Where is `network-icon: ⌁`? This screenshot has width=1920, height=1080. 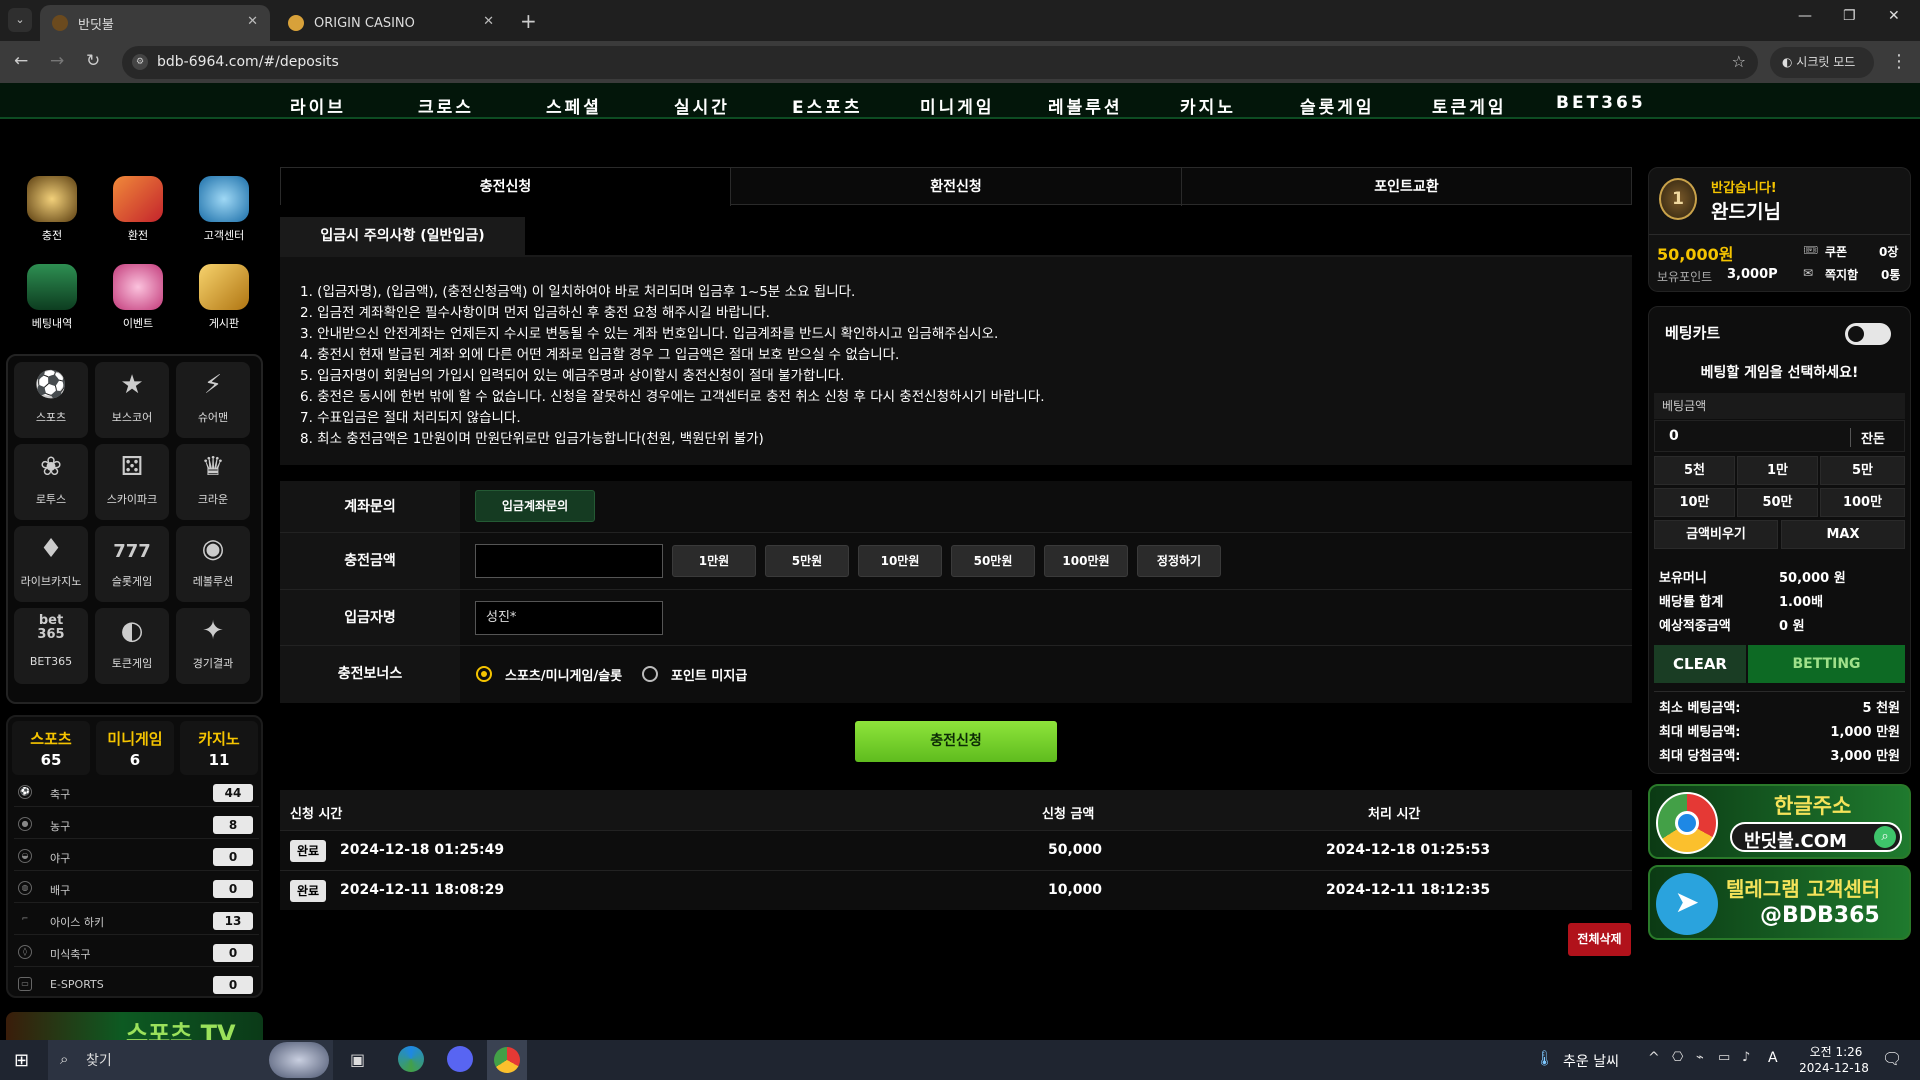
network-icon: ⌁ is located at coordinates (1700, 1057).